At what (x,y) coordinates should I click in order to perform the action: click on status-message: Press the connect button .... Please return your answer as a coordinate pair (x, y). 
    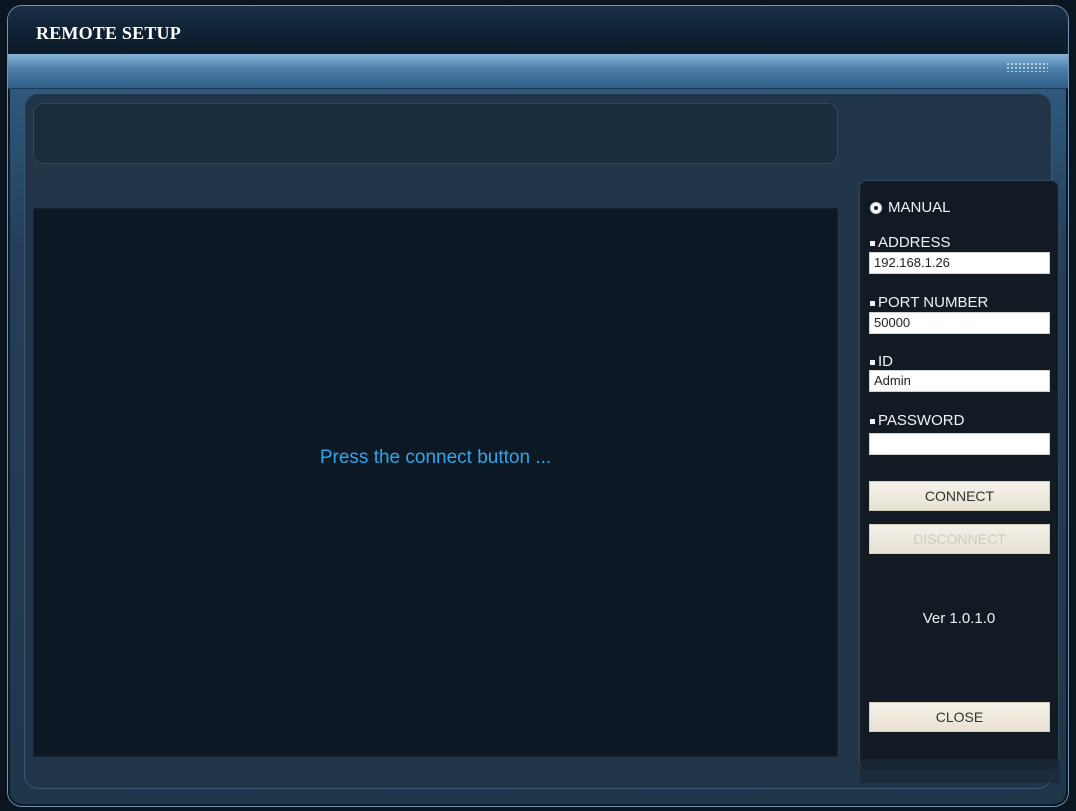
    Looking at the image, I should click on (435, 457).